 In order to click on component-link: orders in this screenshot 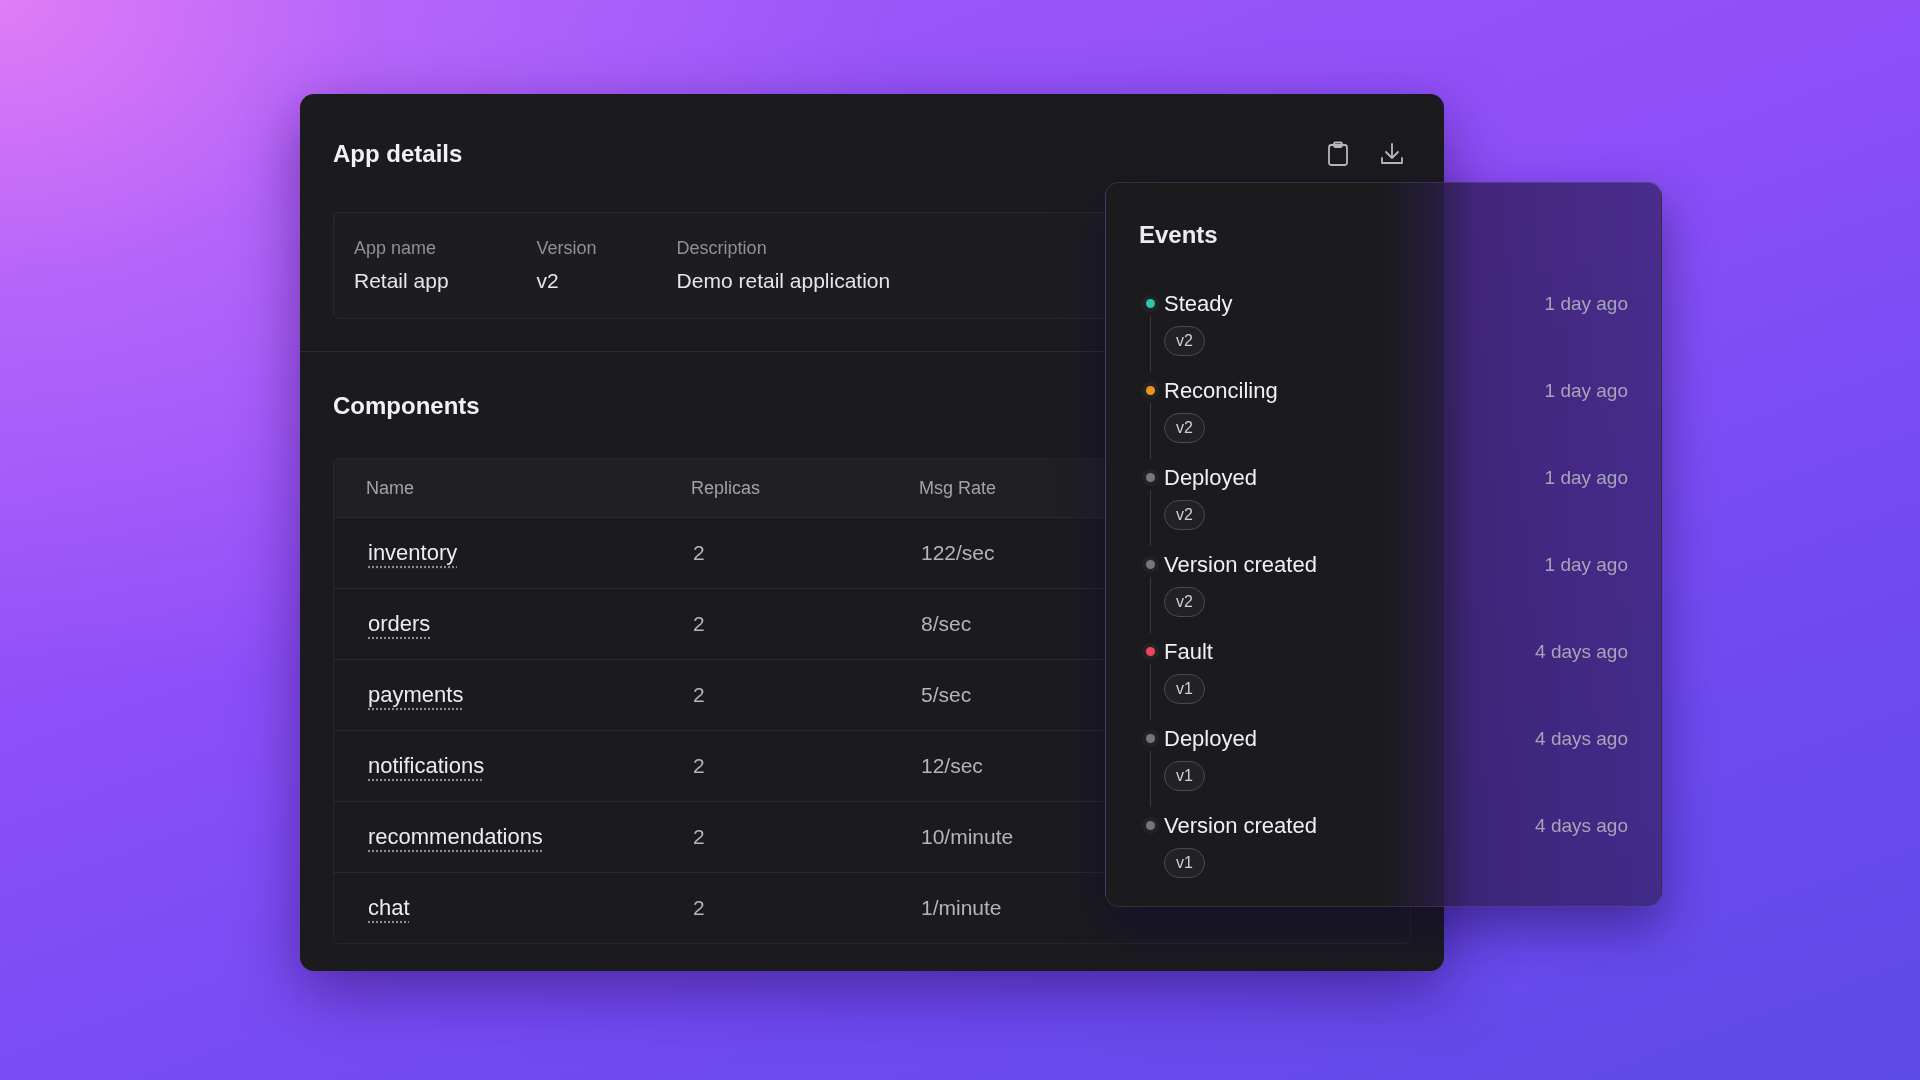, I will do `click(399, 624)`.